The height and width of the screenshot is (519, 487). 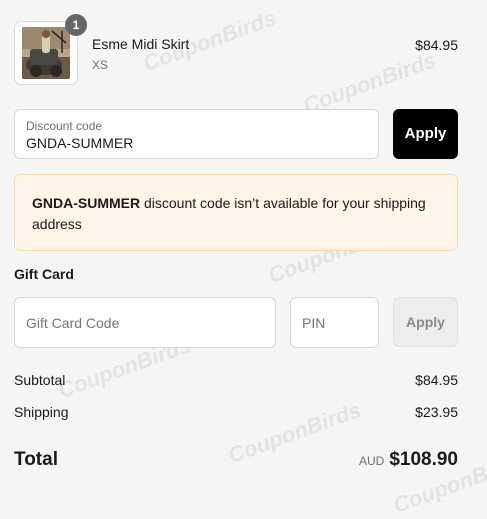 What do you see at coordinates (425, 134) in the screenshot?
I see `apply-discount-button: Apply` at bounding box center [425, 134].